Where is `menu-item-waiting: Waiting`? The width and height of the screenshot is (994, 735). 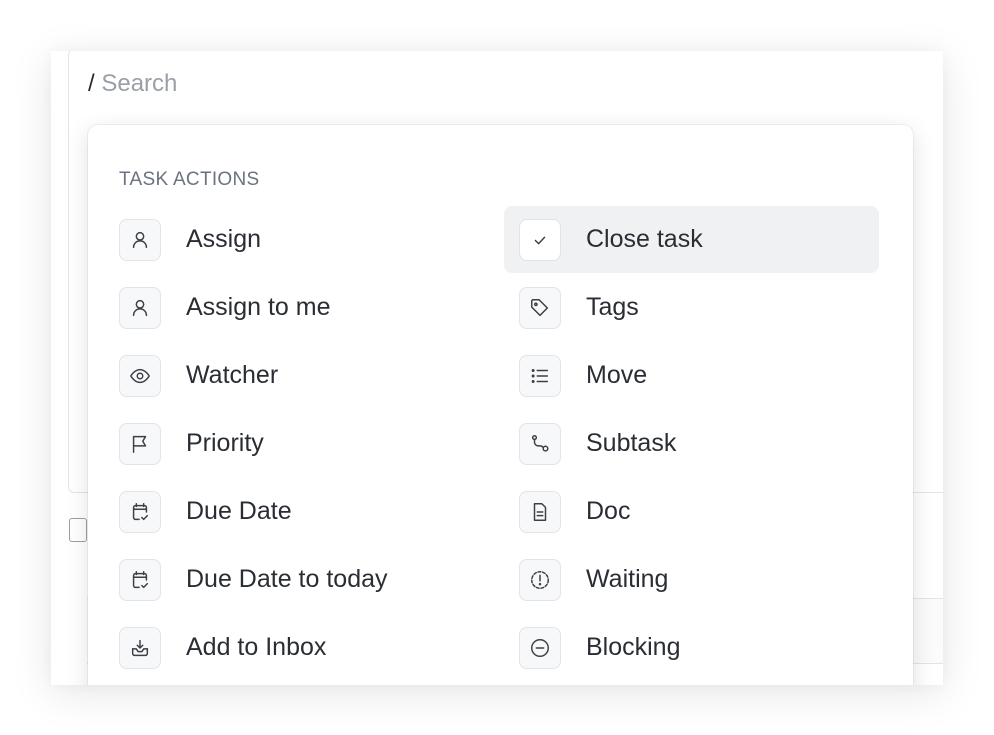
menu-item-waiting: Waiting is located at coordinates (691, 579).